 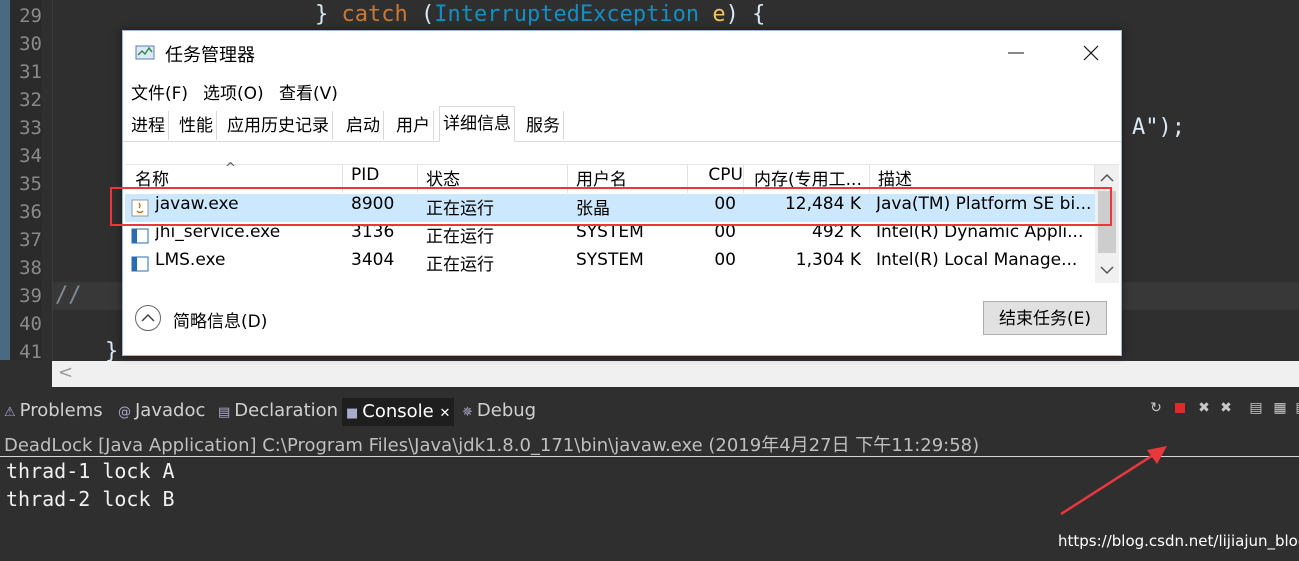 I want to click on scroll-down-icon, so click(x=1107, y=270).